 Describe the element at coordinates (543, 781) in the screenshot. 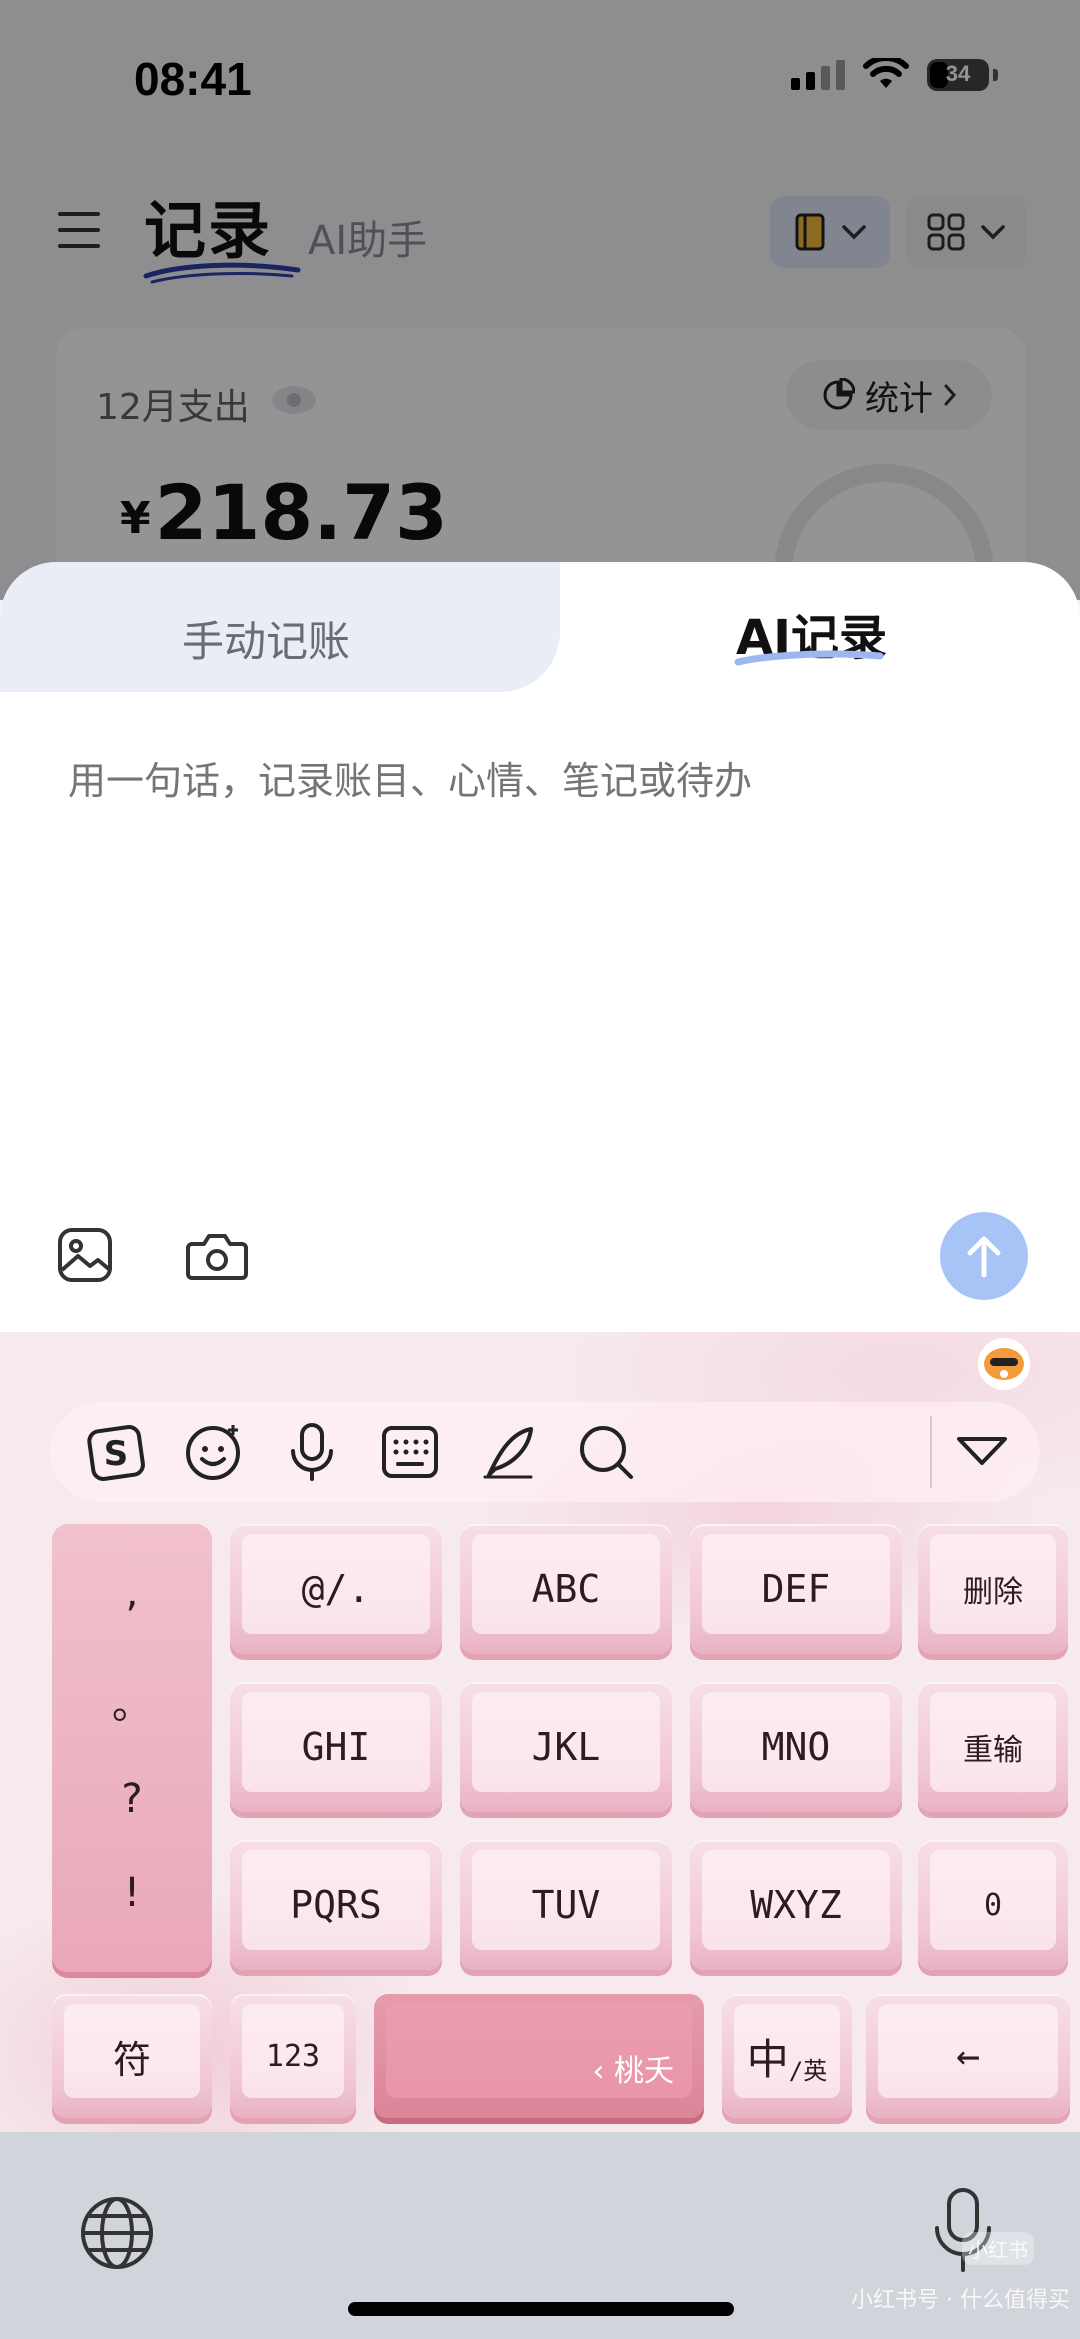

I see `record-input` at that location.